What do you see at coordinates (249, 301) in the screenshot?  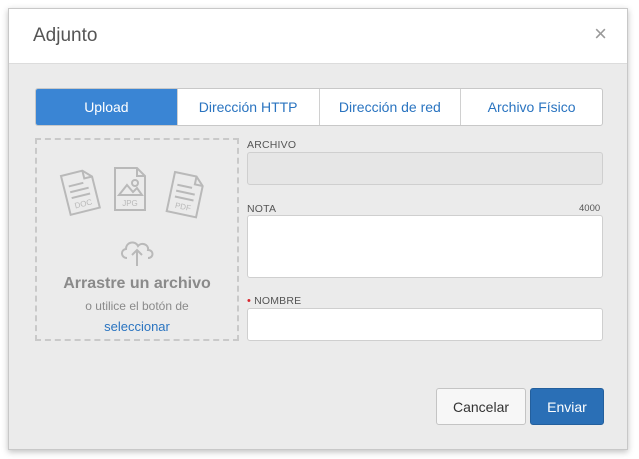 I see `required-marker: •` at bounding box center [249, 301].